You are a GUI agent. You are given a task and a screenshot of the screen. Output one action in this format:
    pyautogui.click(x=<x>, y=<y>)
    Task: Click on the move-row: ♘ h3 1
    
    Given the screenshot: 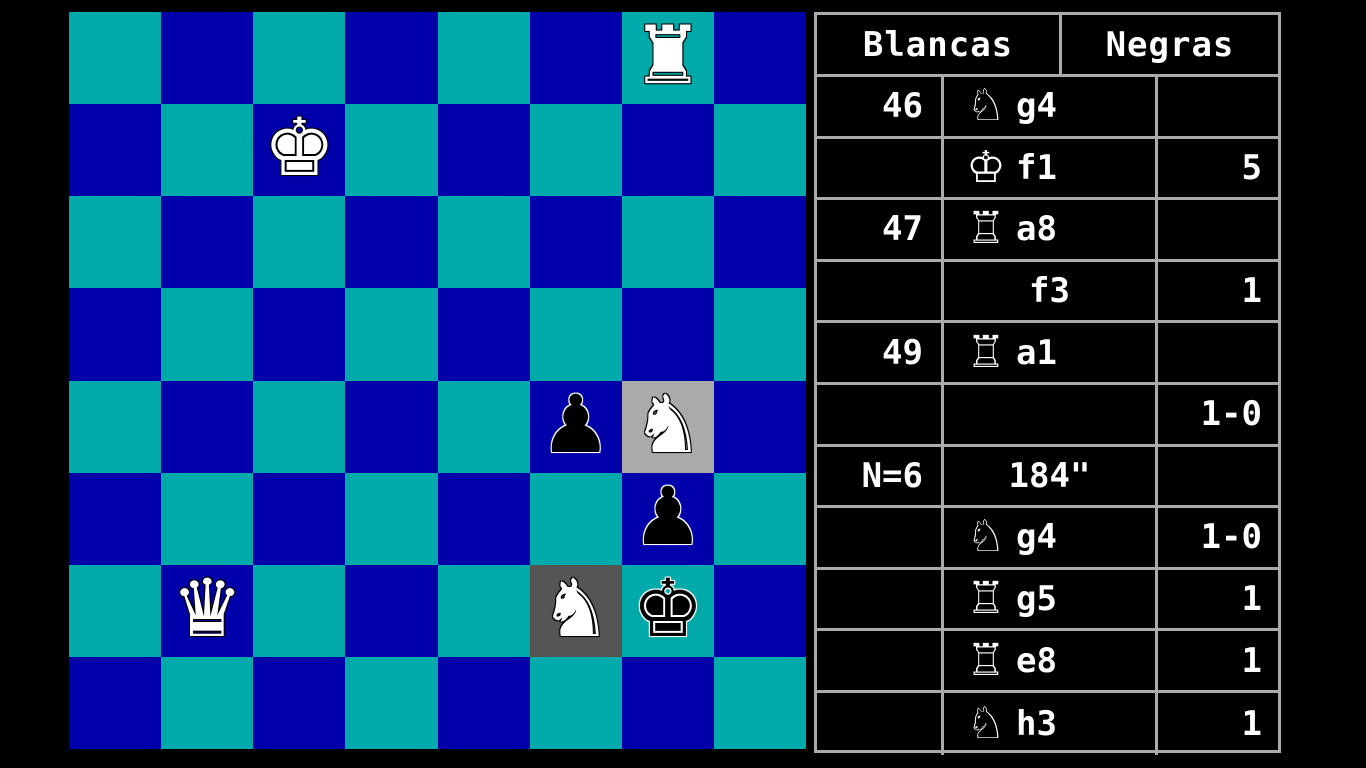 What is the action you would take?
    pyautogui.click(x=1047, y=723)
    